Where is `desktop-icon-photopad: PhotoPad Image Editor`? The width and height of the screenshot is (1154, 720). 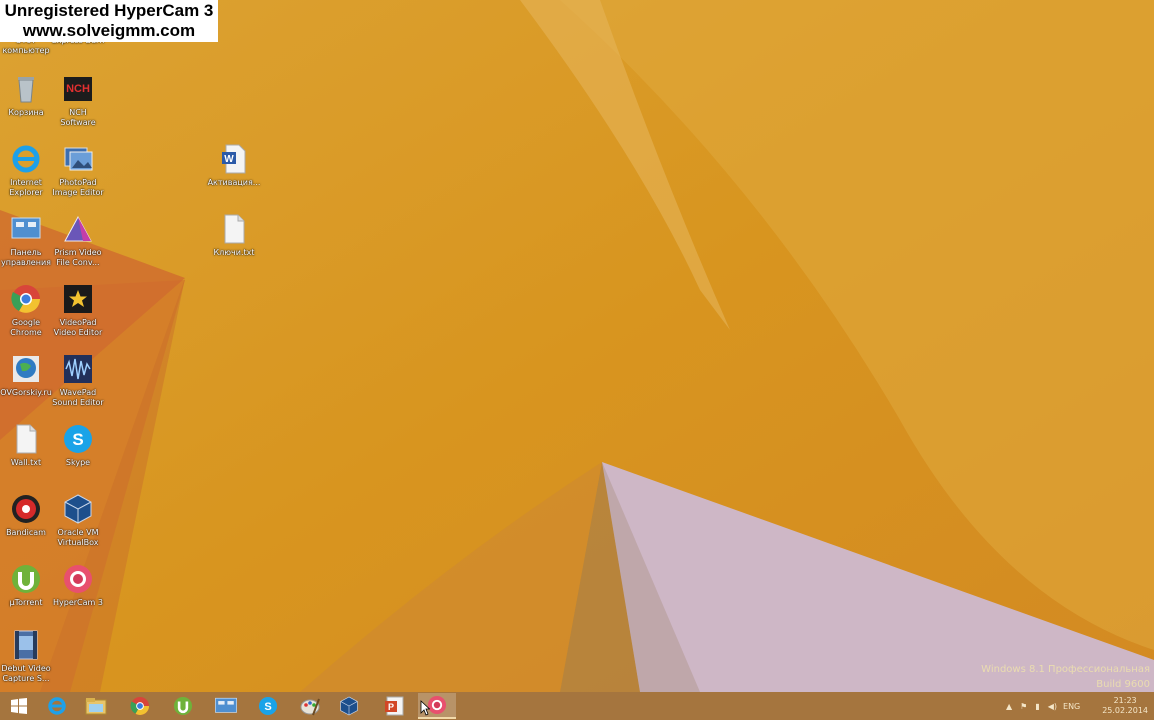 desktop-icon-photopad: PhotoPad Image Editor is located at coordinates (78, 170).